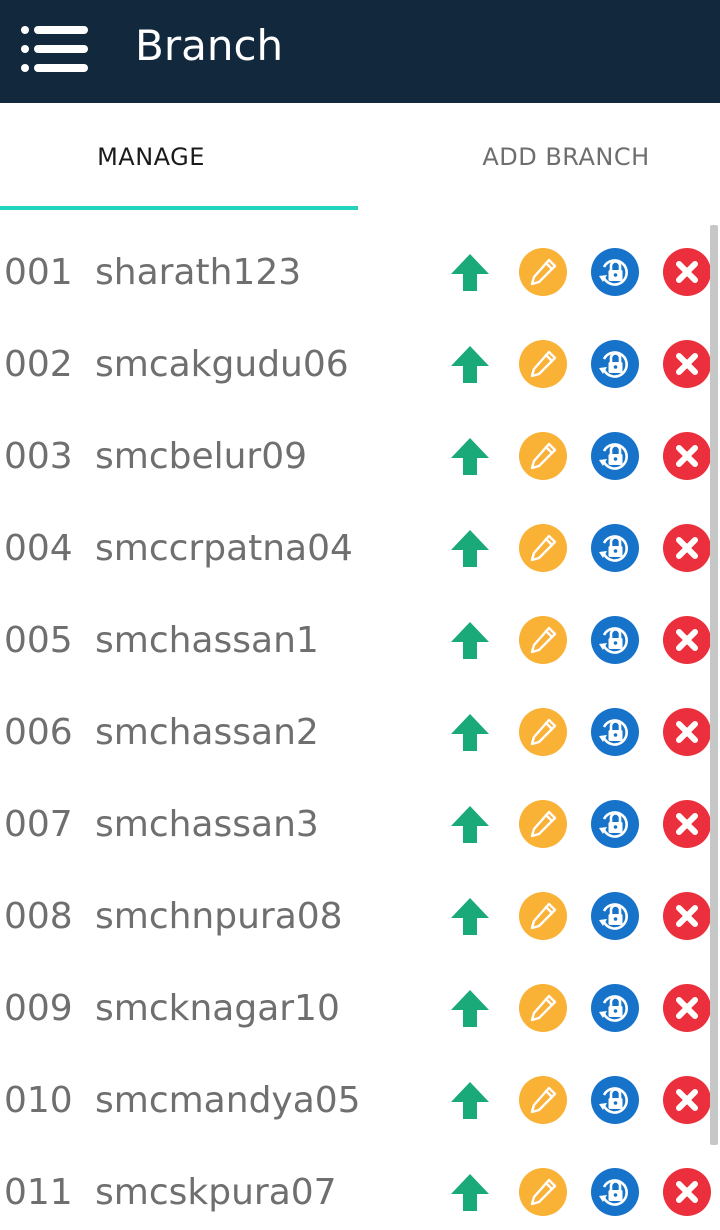 This screenshot has width=720, height=1230. Describe the element at coordinates (38, 824) in the screenshot. I see `branch-code: 007` at that location.